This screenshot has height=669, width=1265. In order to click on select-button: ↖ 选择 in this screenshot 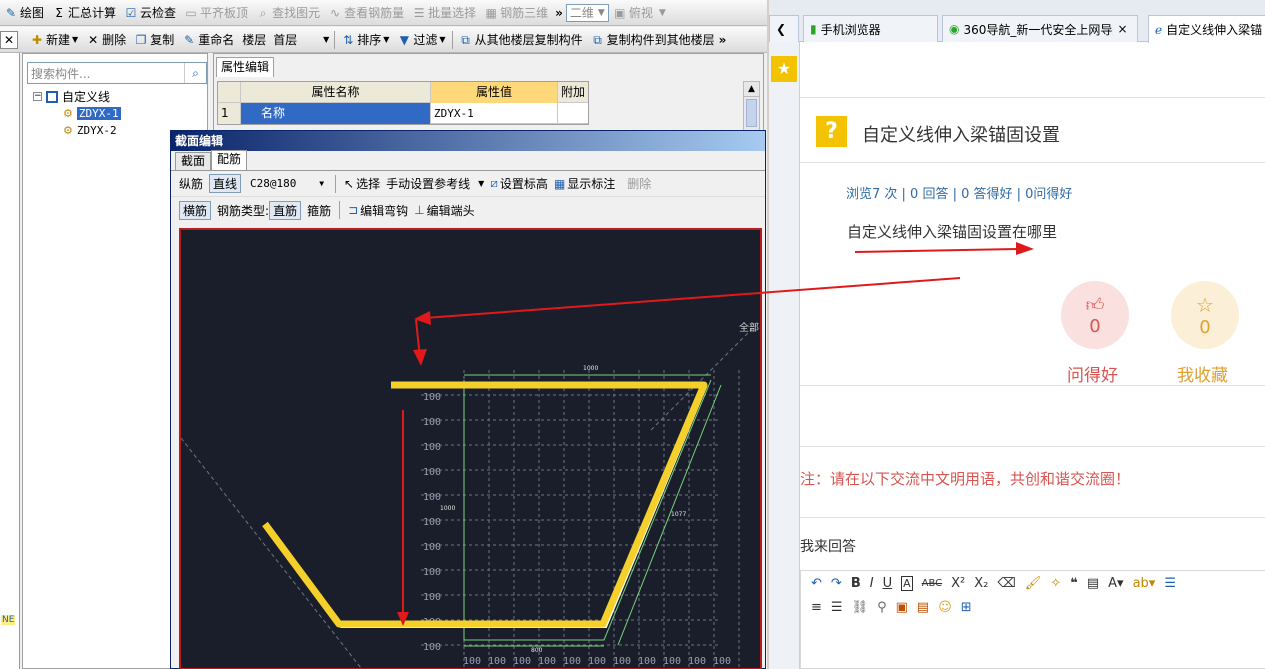, I will do `click(362, 184)`.